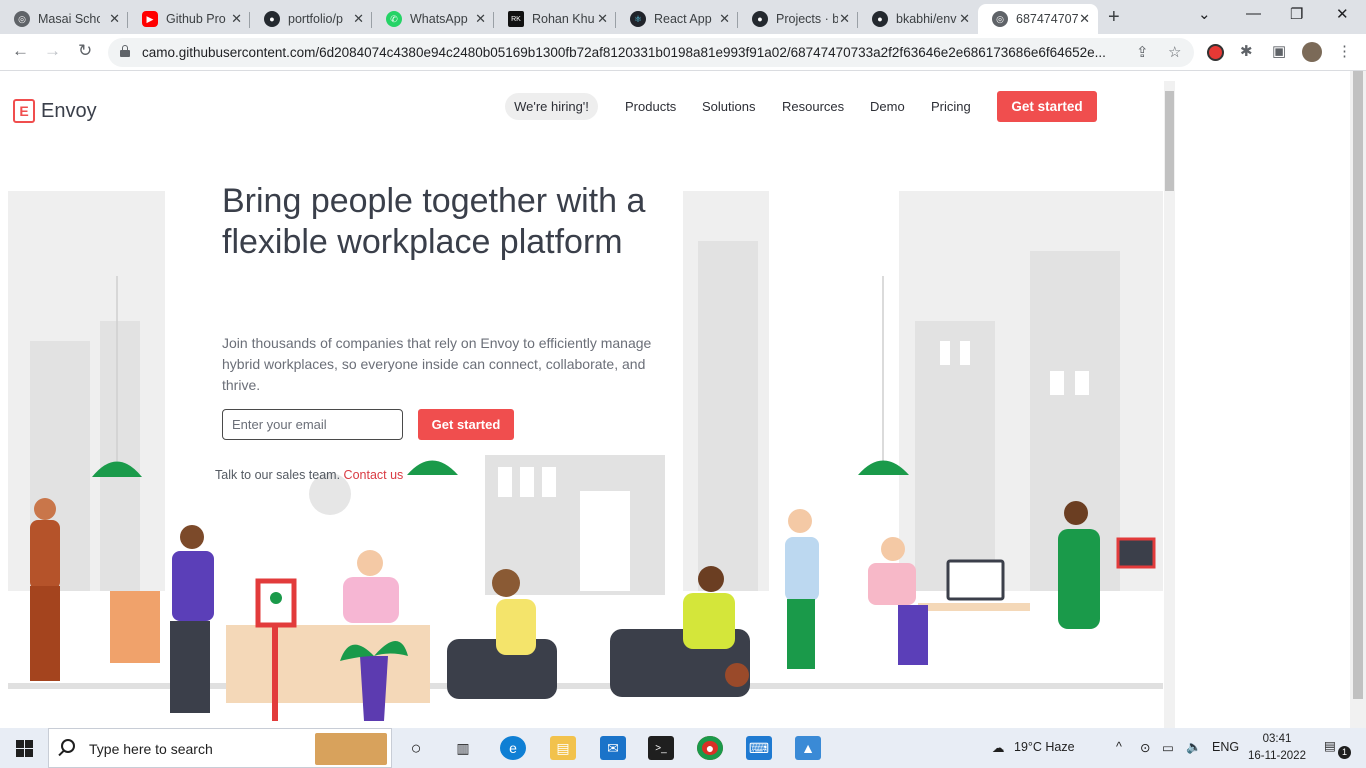 This screenshot has height=768, width=1366. Describe the element at coordinates (513, 748) in the screenshot. I see `edge-icon: e` at that location.